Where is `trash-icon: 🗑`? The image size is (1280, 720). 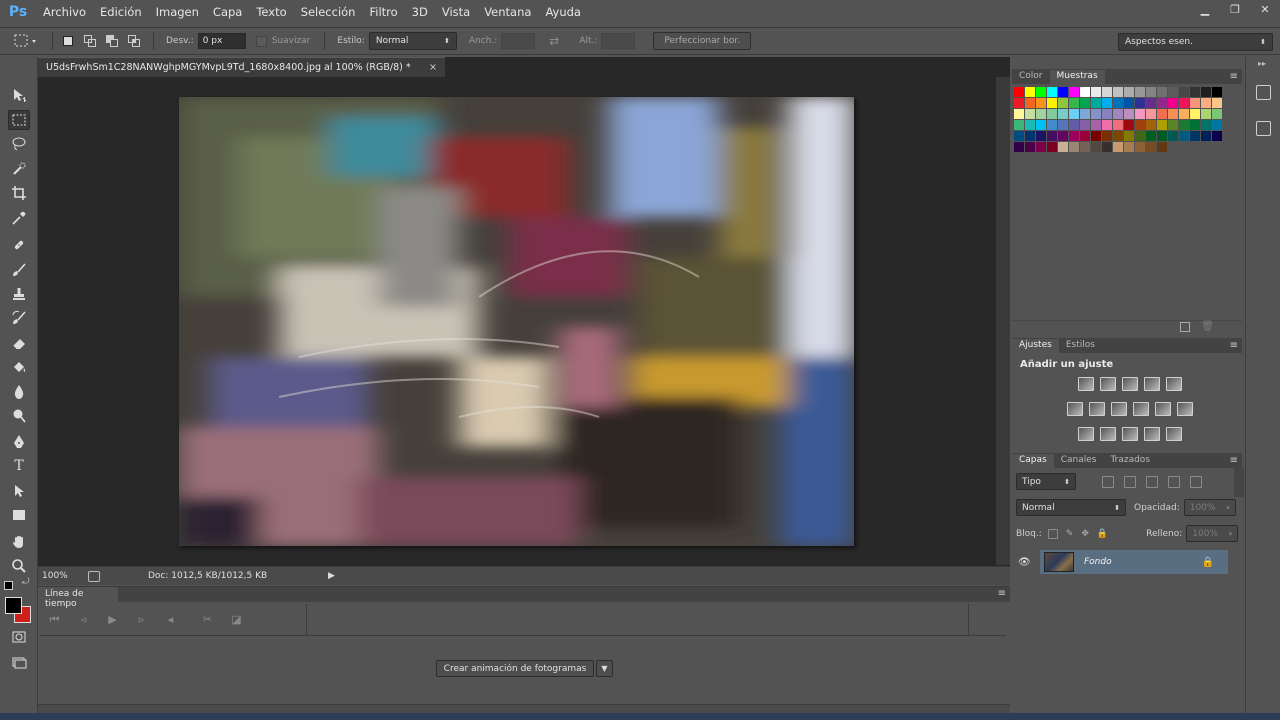
trash-icon: 🗑 is located at coordinates (1207, 326).